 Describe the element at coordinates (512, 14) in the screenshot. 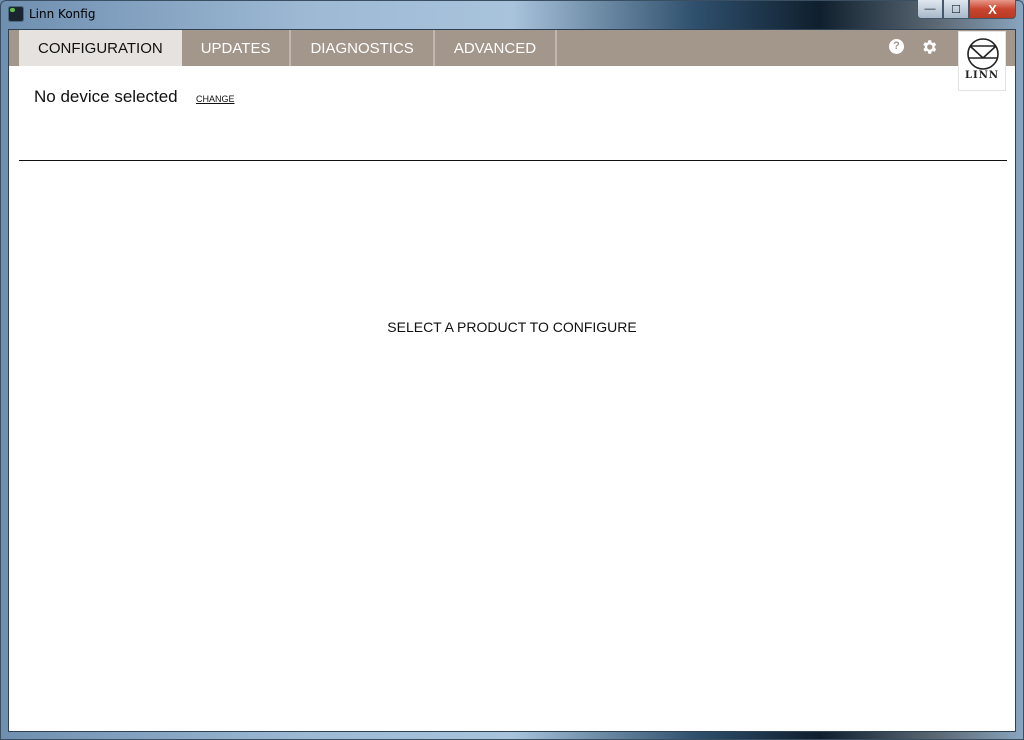

I see `title-bar: Linn Konfig — ☐ X` at that location.